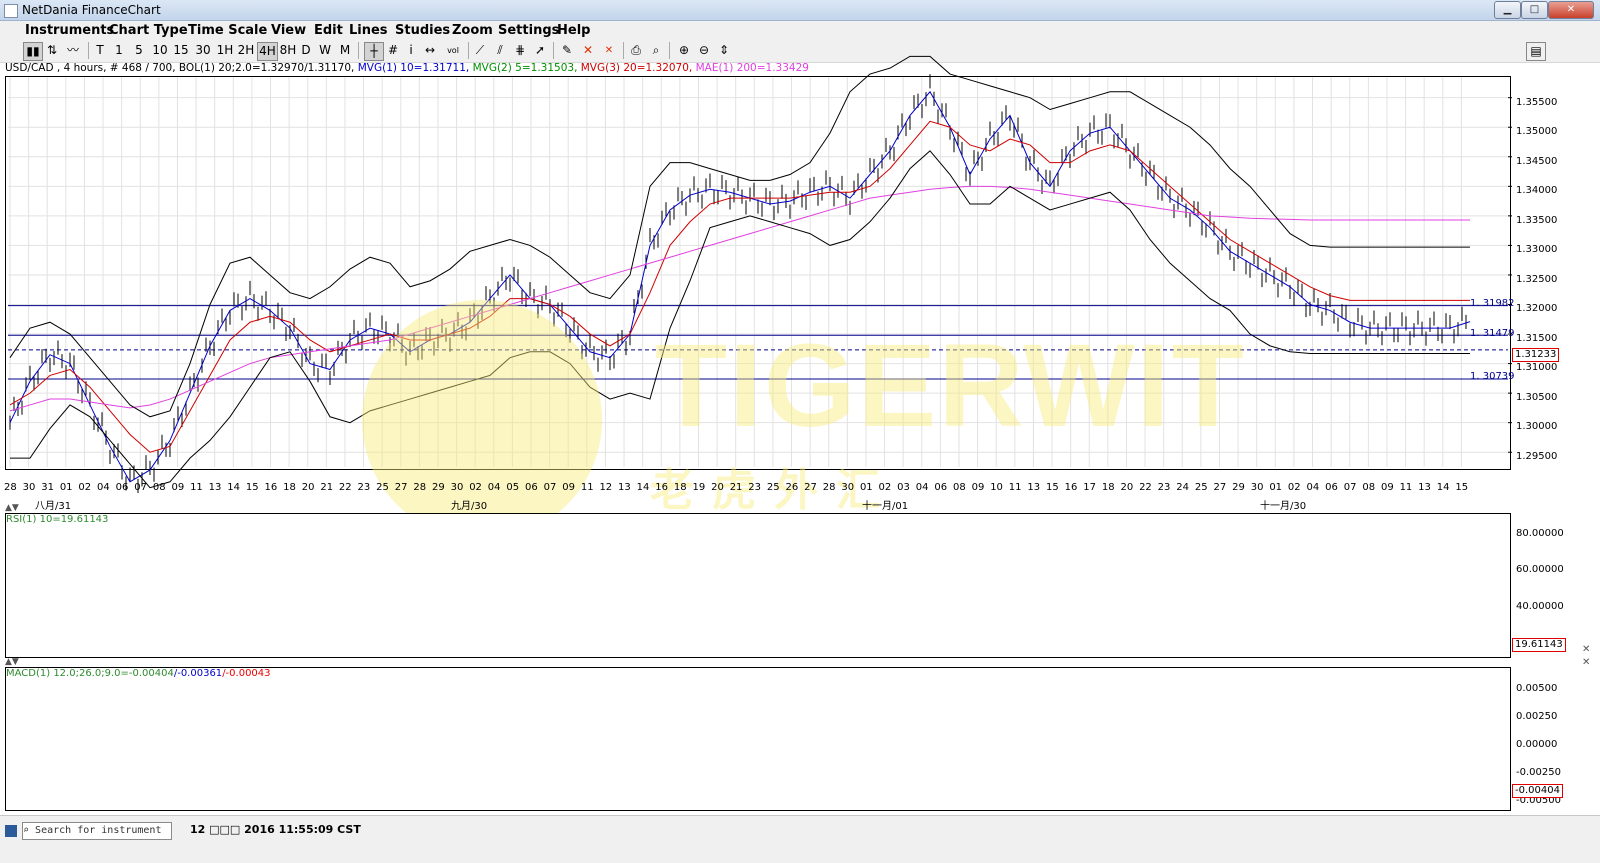 This screenshot has height=863, width=1600. Describe the element at coordinates (1537, 456) in the screenshot. I see `price-tick: 1.29500` at that location.